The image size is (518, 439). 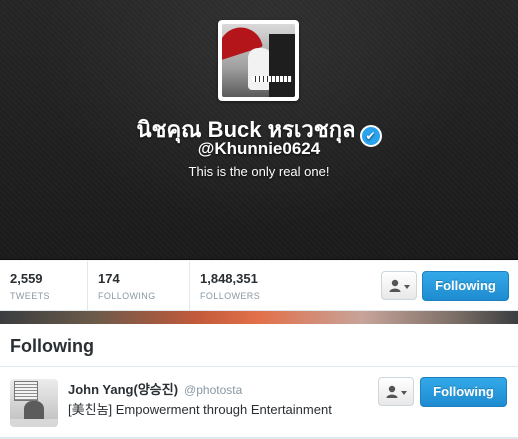 I want to click on avatar, so click(x=34, y=403).